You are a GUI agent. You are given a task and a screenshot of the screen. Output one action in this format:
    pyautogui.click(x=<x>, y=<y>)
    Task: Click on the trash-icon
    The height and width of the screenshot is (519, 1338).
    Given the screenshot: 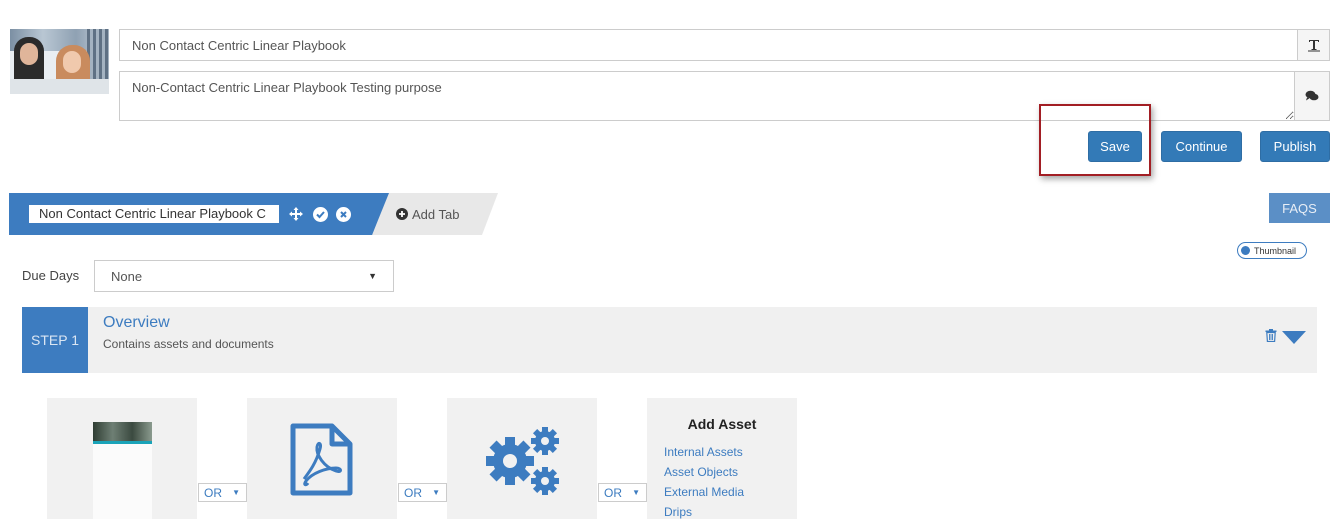 What is the action you would take?
    pyautogui.click(x=1271, y=336)
    